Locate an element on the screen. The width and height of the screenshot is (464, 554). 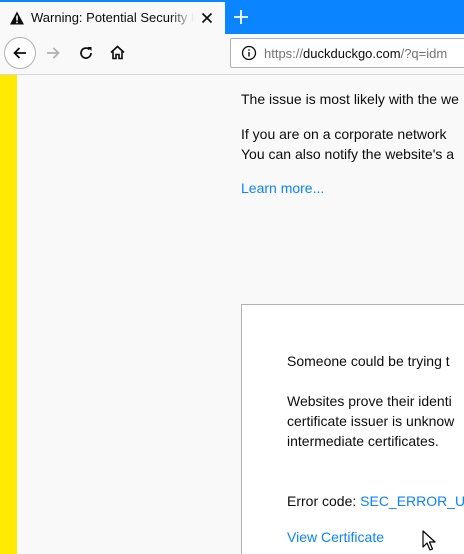
back-arrow-icon is located at coordinates (19, 53).